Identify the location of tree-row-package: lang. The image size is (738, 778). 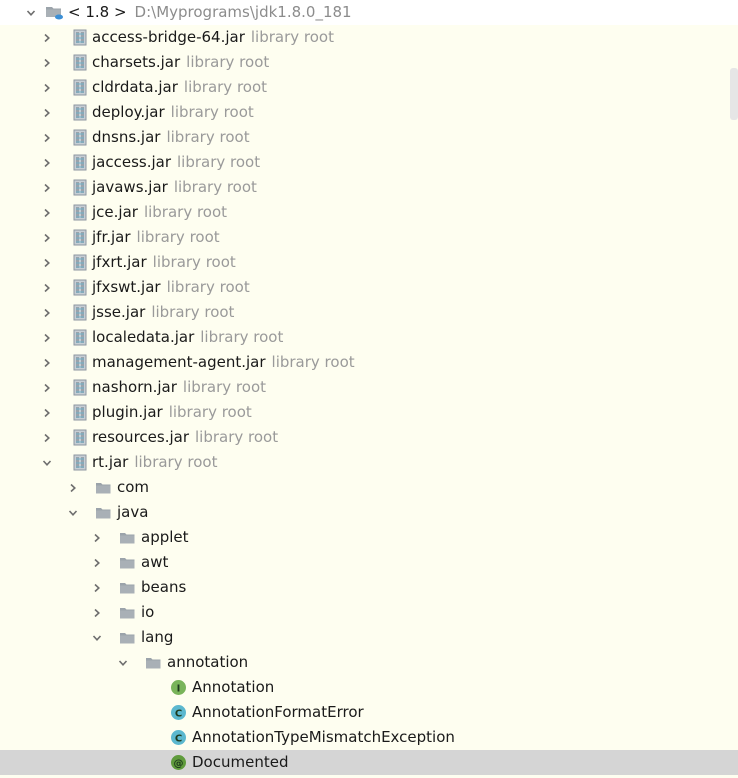
(369, 637).